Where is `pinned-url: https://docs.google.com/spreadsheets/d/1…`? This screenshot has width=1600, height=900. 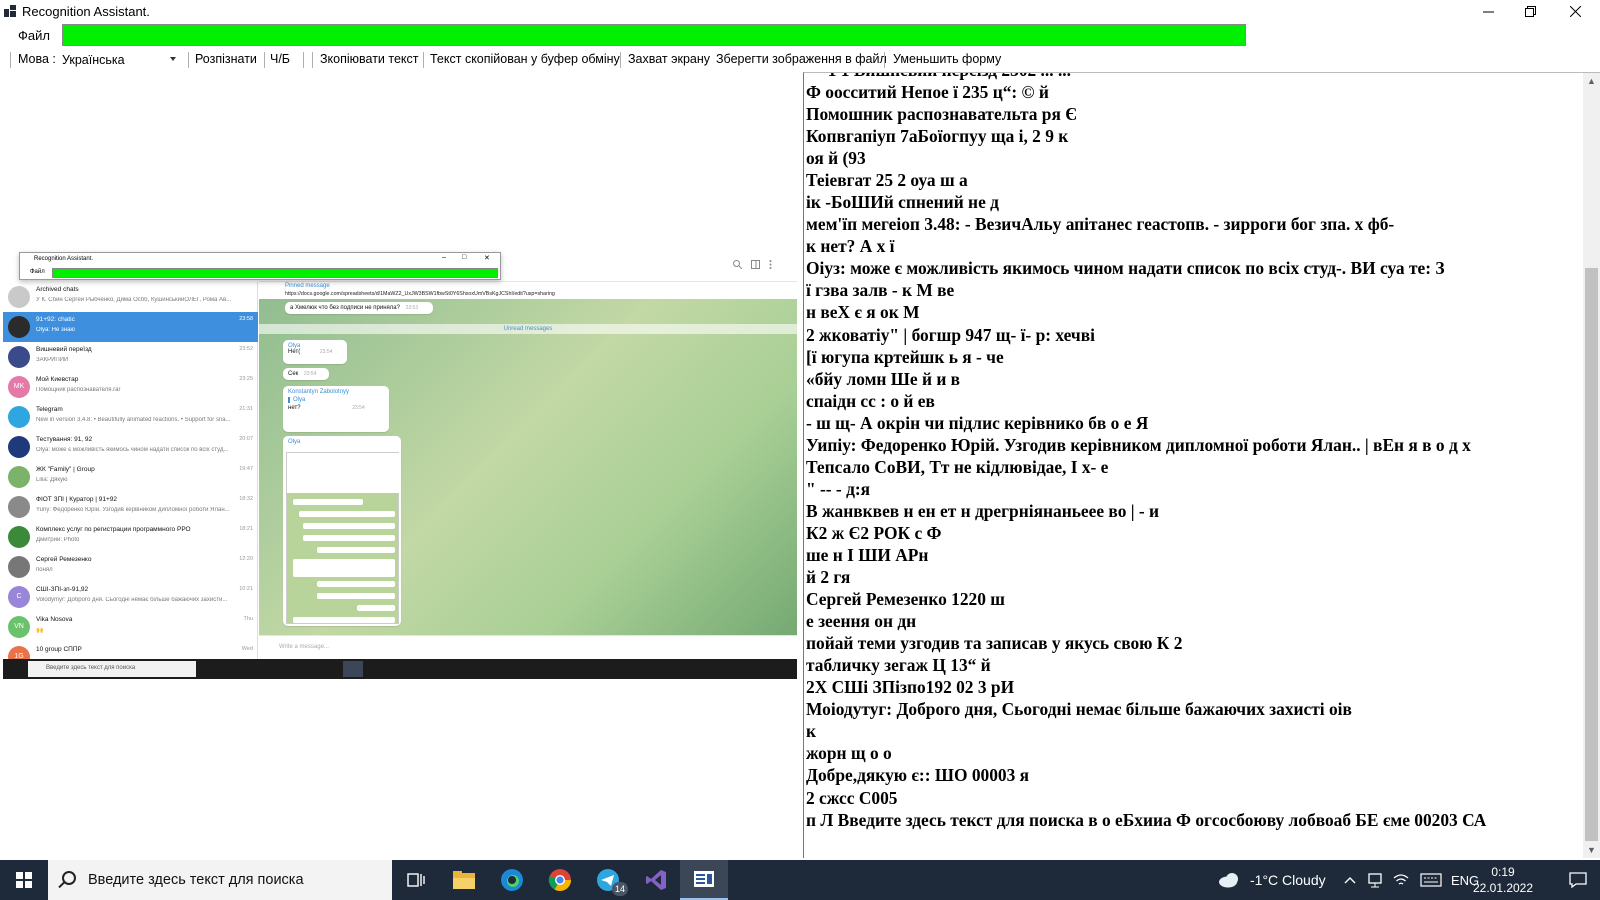 pinned-url: https://docs.google.com/spreadsheets/d/1… is located at coordinates (420, 294).